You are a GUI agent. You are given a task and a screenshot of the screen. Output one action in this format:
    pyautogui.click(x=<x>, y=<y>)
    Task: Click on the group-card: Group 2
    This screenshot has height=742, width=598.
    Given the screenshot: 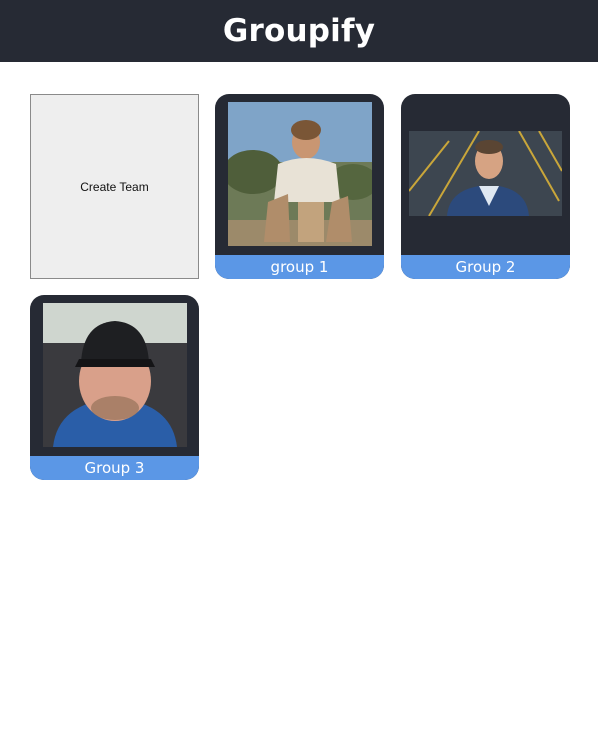 What is the action you would take?
    pyautogui.click(x=485, y=186)
    